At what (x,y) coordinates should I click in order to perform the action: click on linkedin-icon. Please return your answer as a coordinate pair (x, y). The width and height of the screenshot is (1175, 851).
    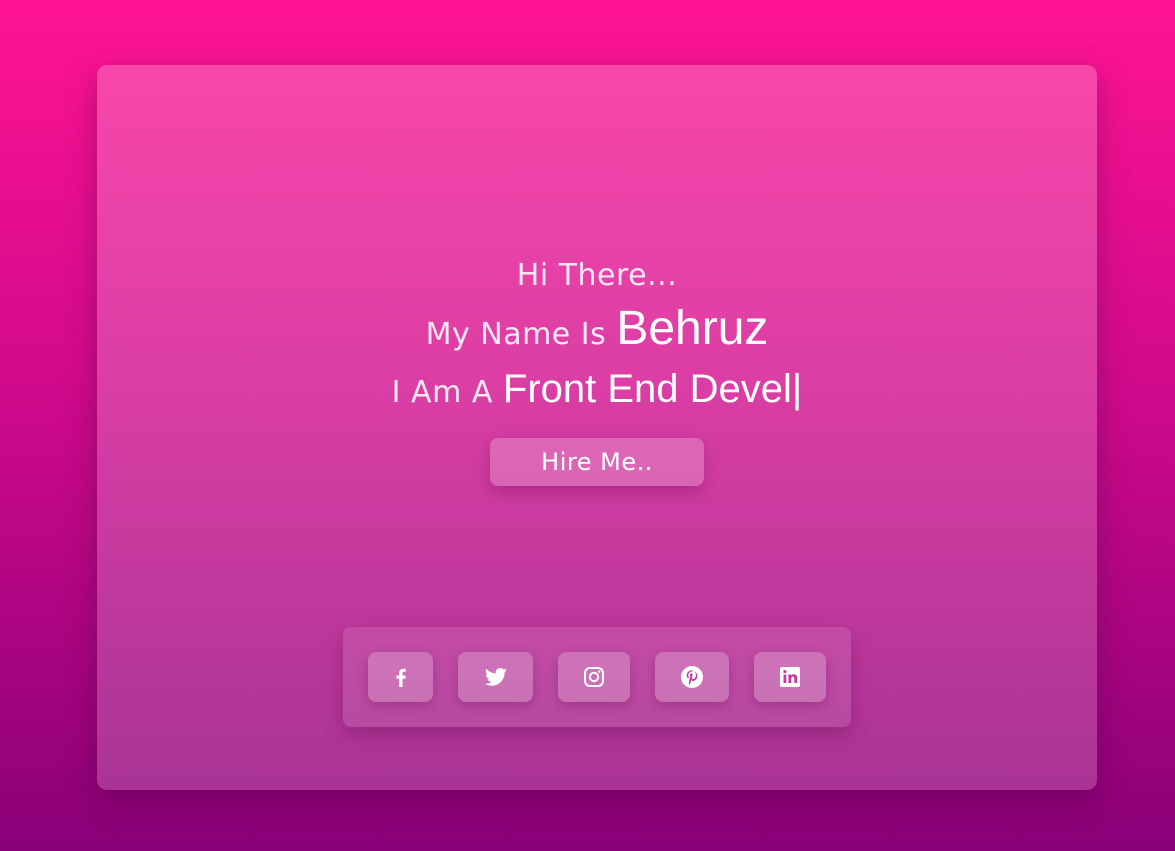
    Looking at the image, I should click on (790, 677).